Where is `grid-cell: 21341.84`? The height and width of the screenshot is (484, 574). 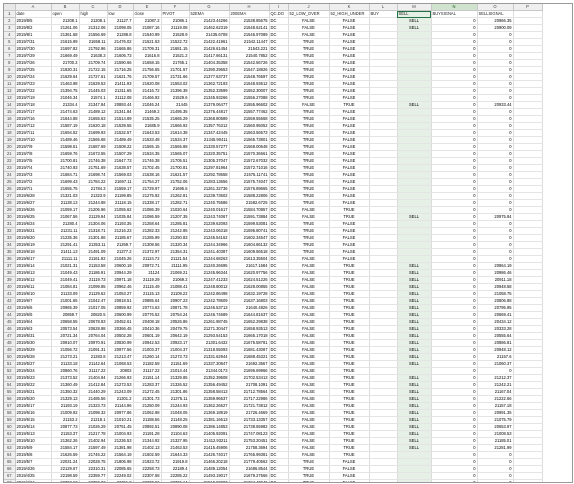
grid-cell: 21341.84 is located at coordinates (120, 112).